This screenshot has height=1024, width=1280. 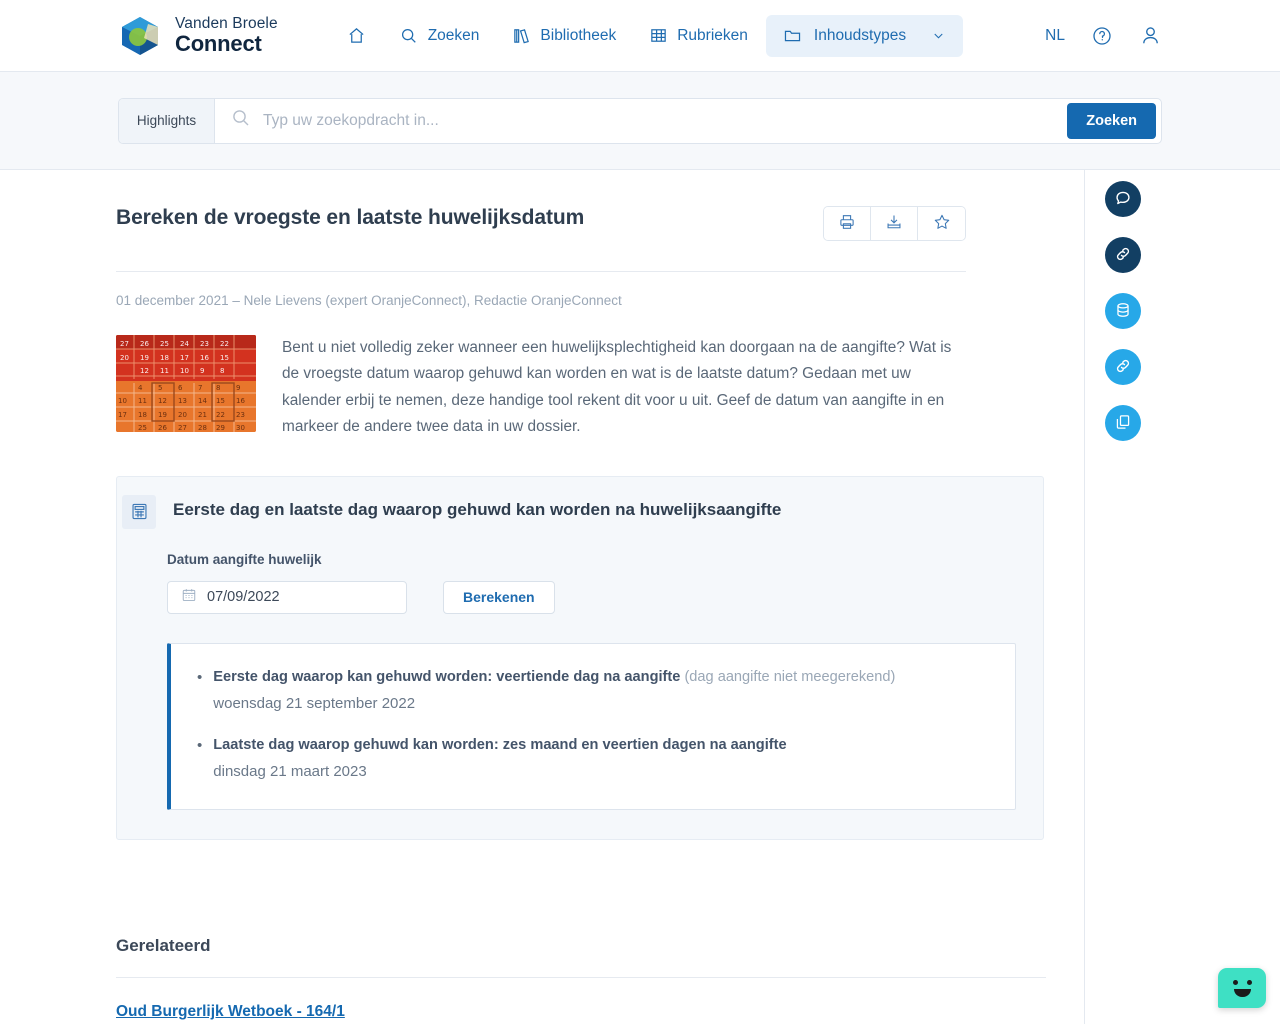 What do you see at coordinates (139, 511) in the screenshot?
I see `calculator-icon` at bounding box center [139, 511].